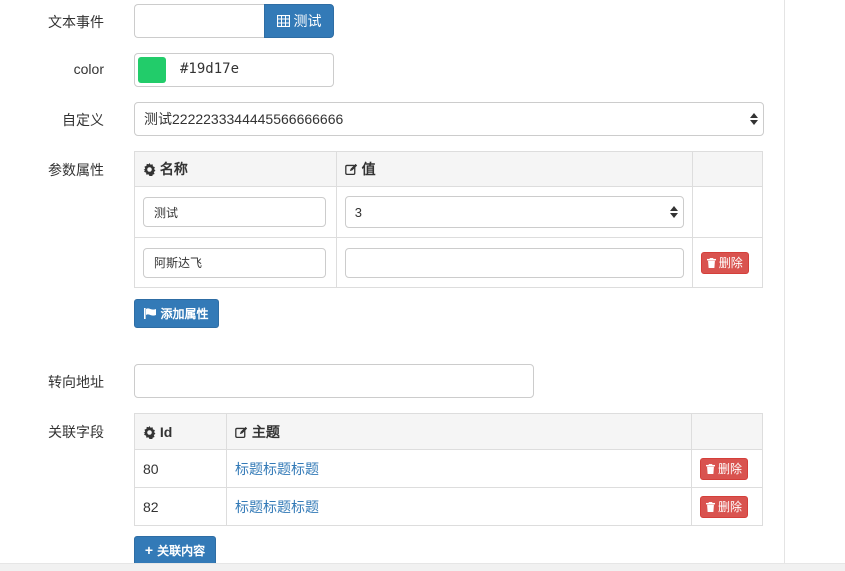 The height and width of the screenshot is (571, 845). Describe the element at coordinates (235, 169) in the screenshot. I see `params-col-name: 名称` at that location.